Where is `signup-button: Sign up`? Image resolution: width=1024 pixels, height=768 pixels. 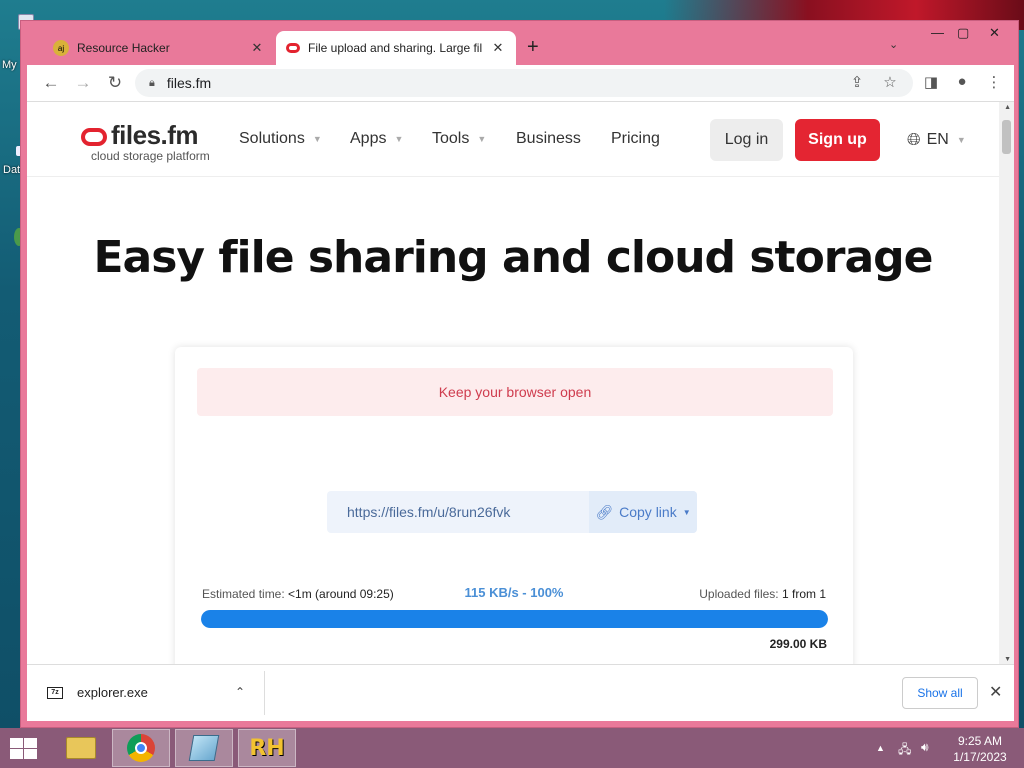 signup-button: Sign up is located at coordinates (837, 140).